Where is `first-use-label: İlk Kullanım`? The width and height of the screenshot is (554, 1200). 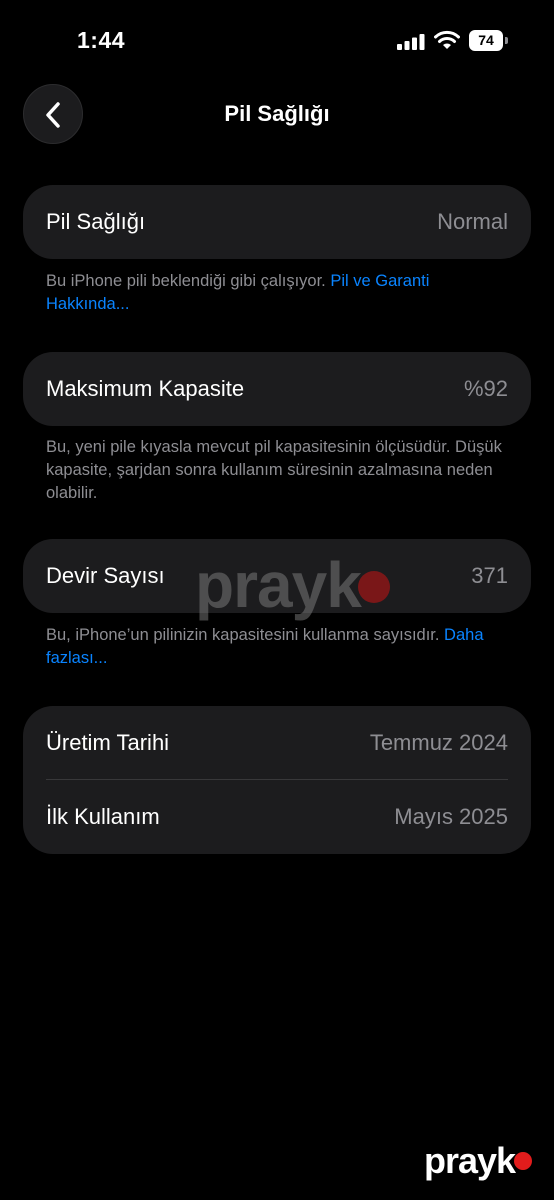 first-use-label: İlk Kullanım is located at coordinates (103, 816).